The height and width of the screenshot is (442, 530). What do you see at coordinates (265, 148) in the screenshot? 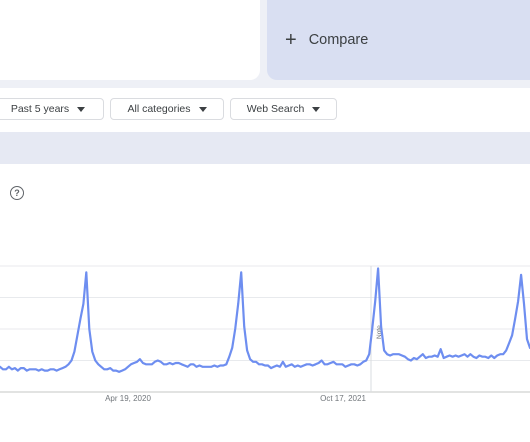
I see `section-band` at bounding box center [265, 148].